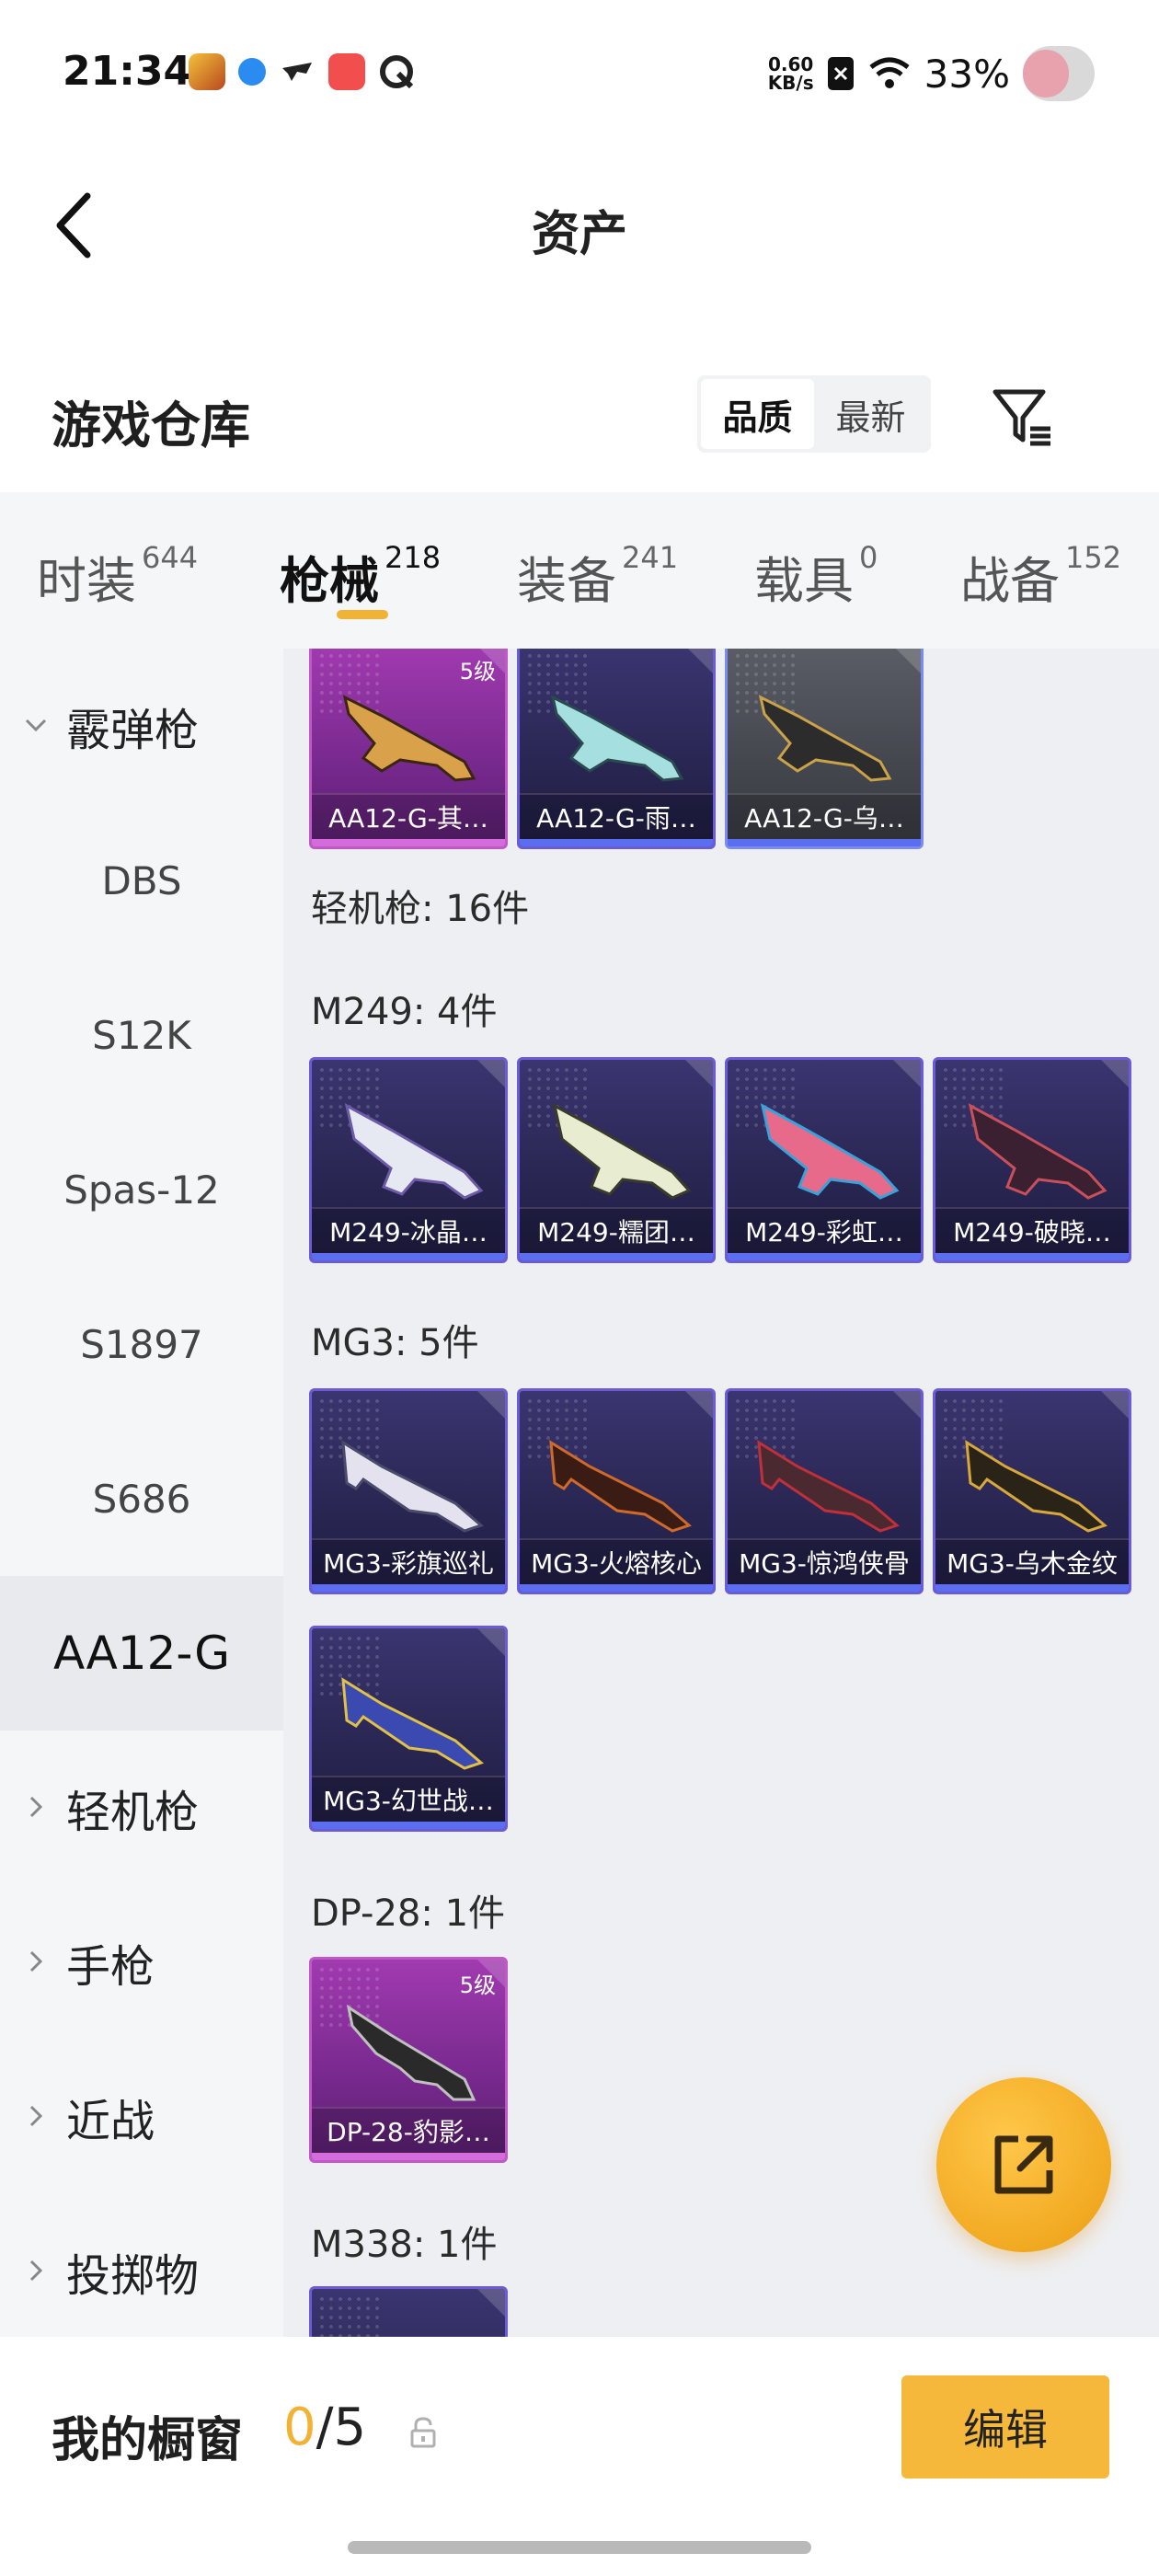  What do you see at coordinates (579, 69) in the screenshot?
I see `status-bar: 21:34 0.60 KB/s 33%` at bounding box center [579, 69].